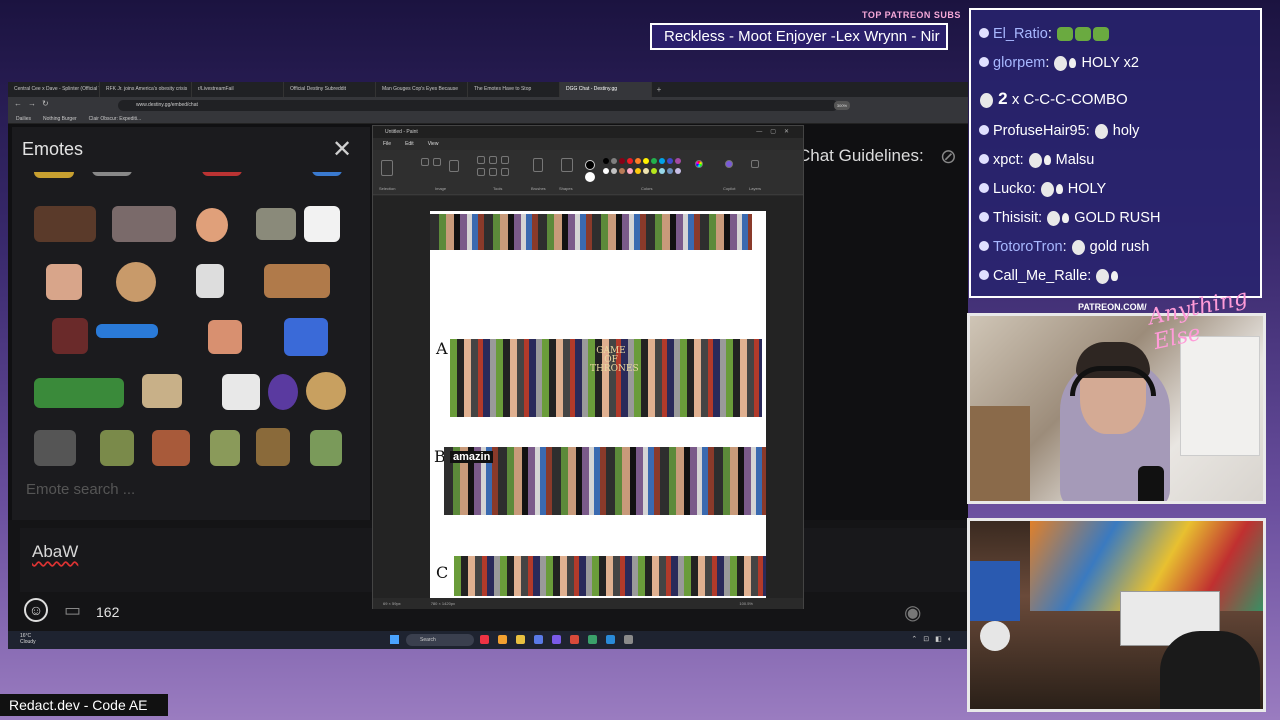 This screenshot has width=1280, height=720. Describe the element at coordinates (934, 639) in the screenshot. I see `system-tray-icons: ⌃⊡◧◐` at that location.